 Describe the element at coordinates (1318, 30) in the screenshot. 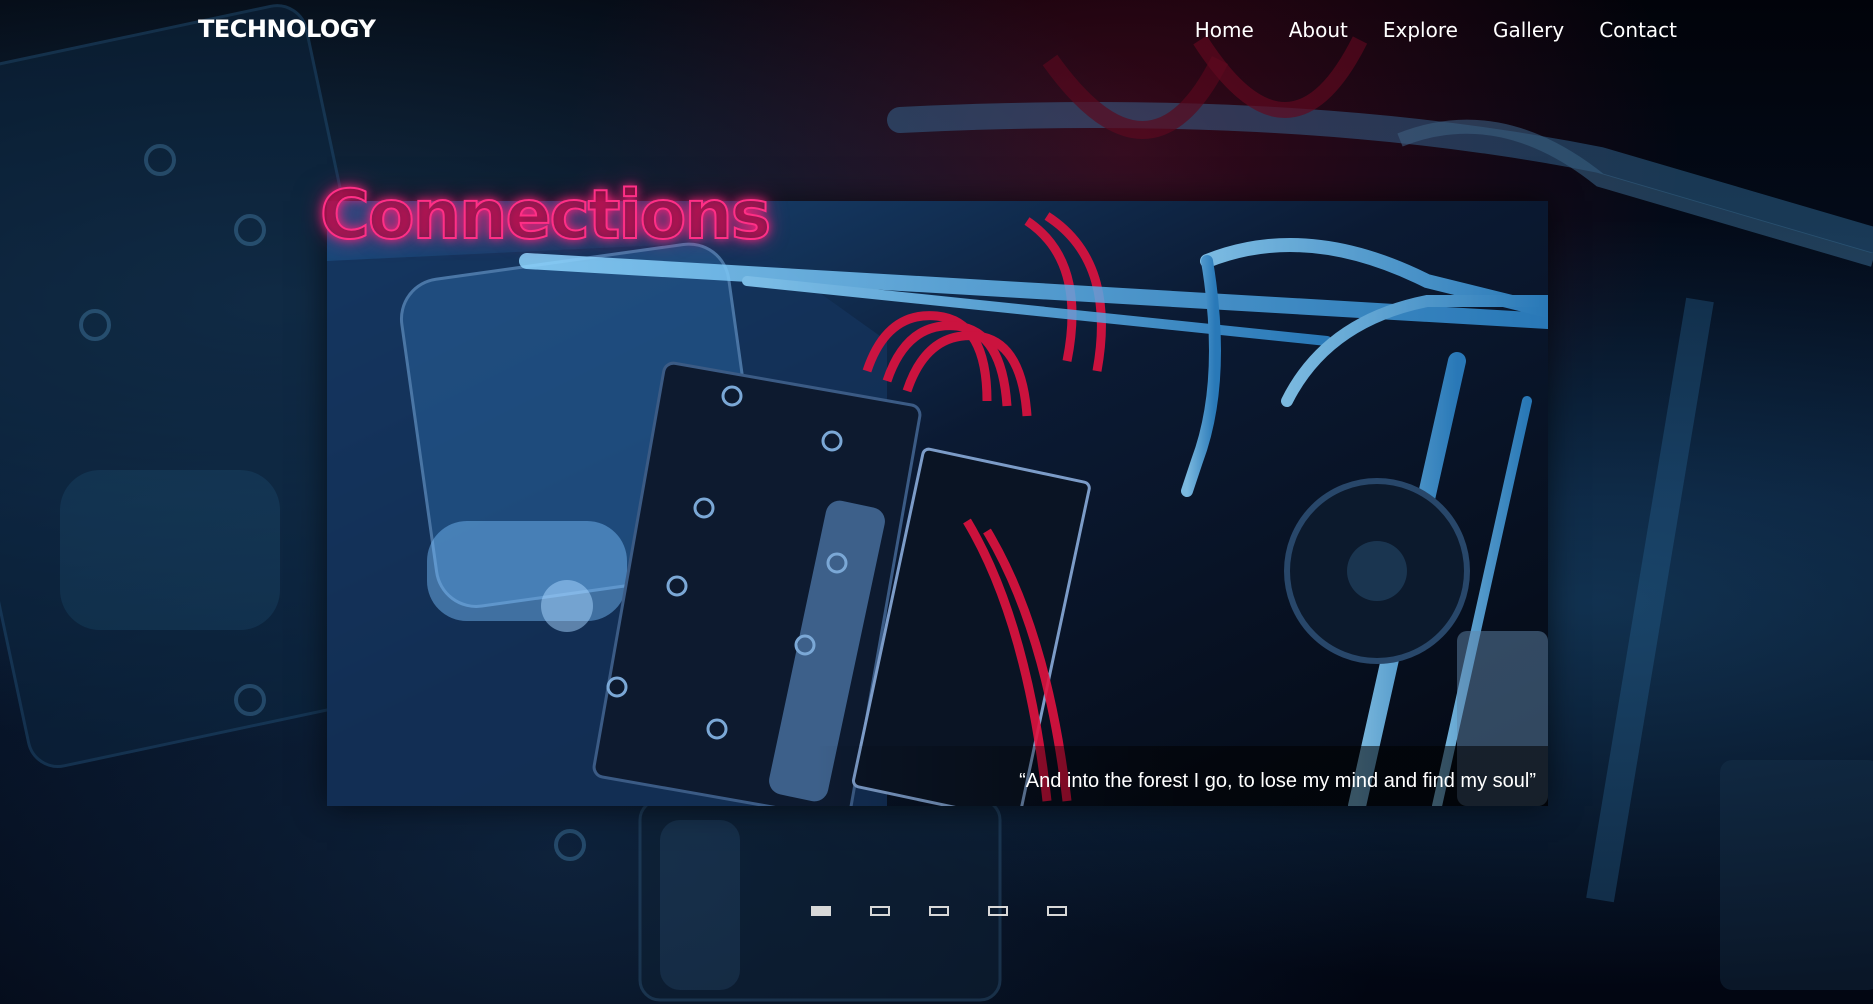

I see `nav-link-about: About` at that location.